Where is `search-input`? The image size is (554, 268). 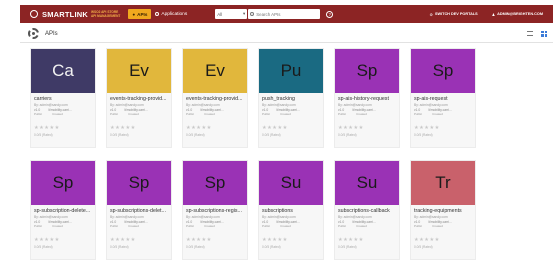
search-input is located at coordinates (286, 14).